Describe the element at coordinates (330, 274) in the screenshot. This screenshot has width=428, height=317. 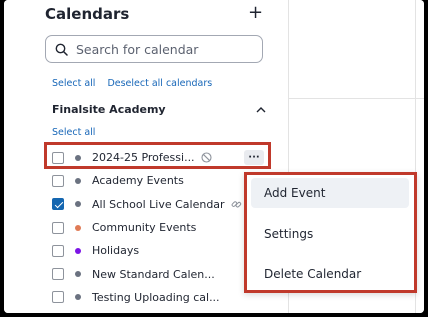
I see `menu-item-delete-calendar: Delete Calendar` at that location.